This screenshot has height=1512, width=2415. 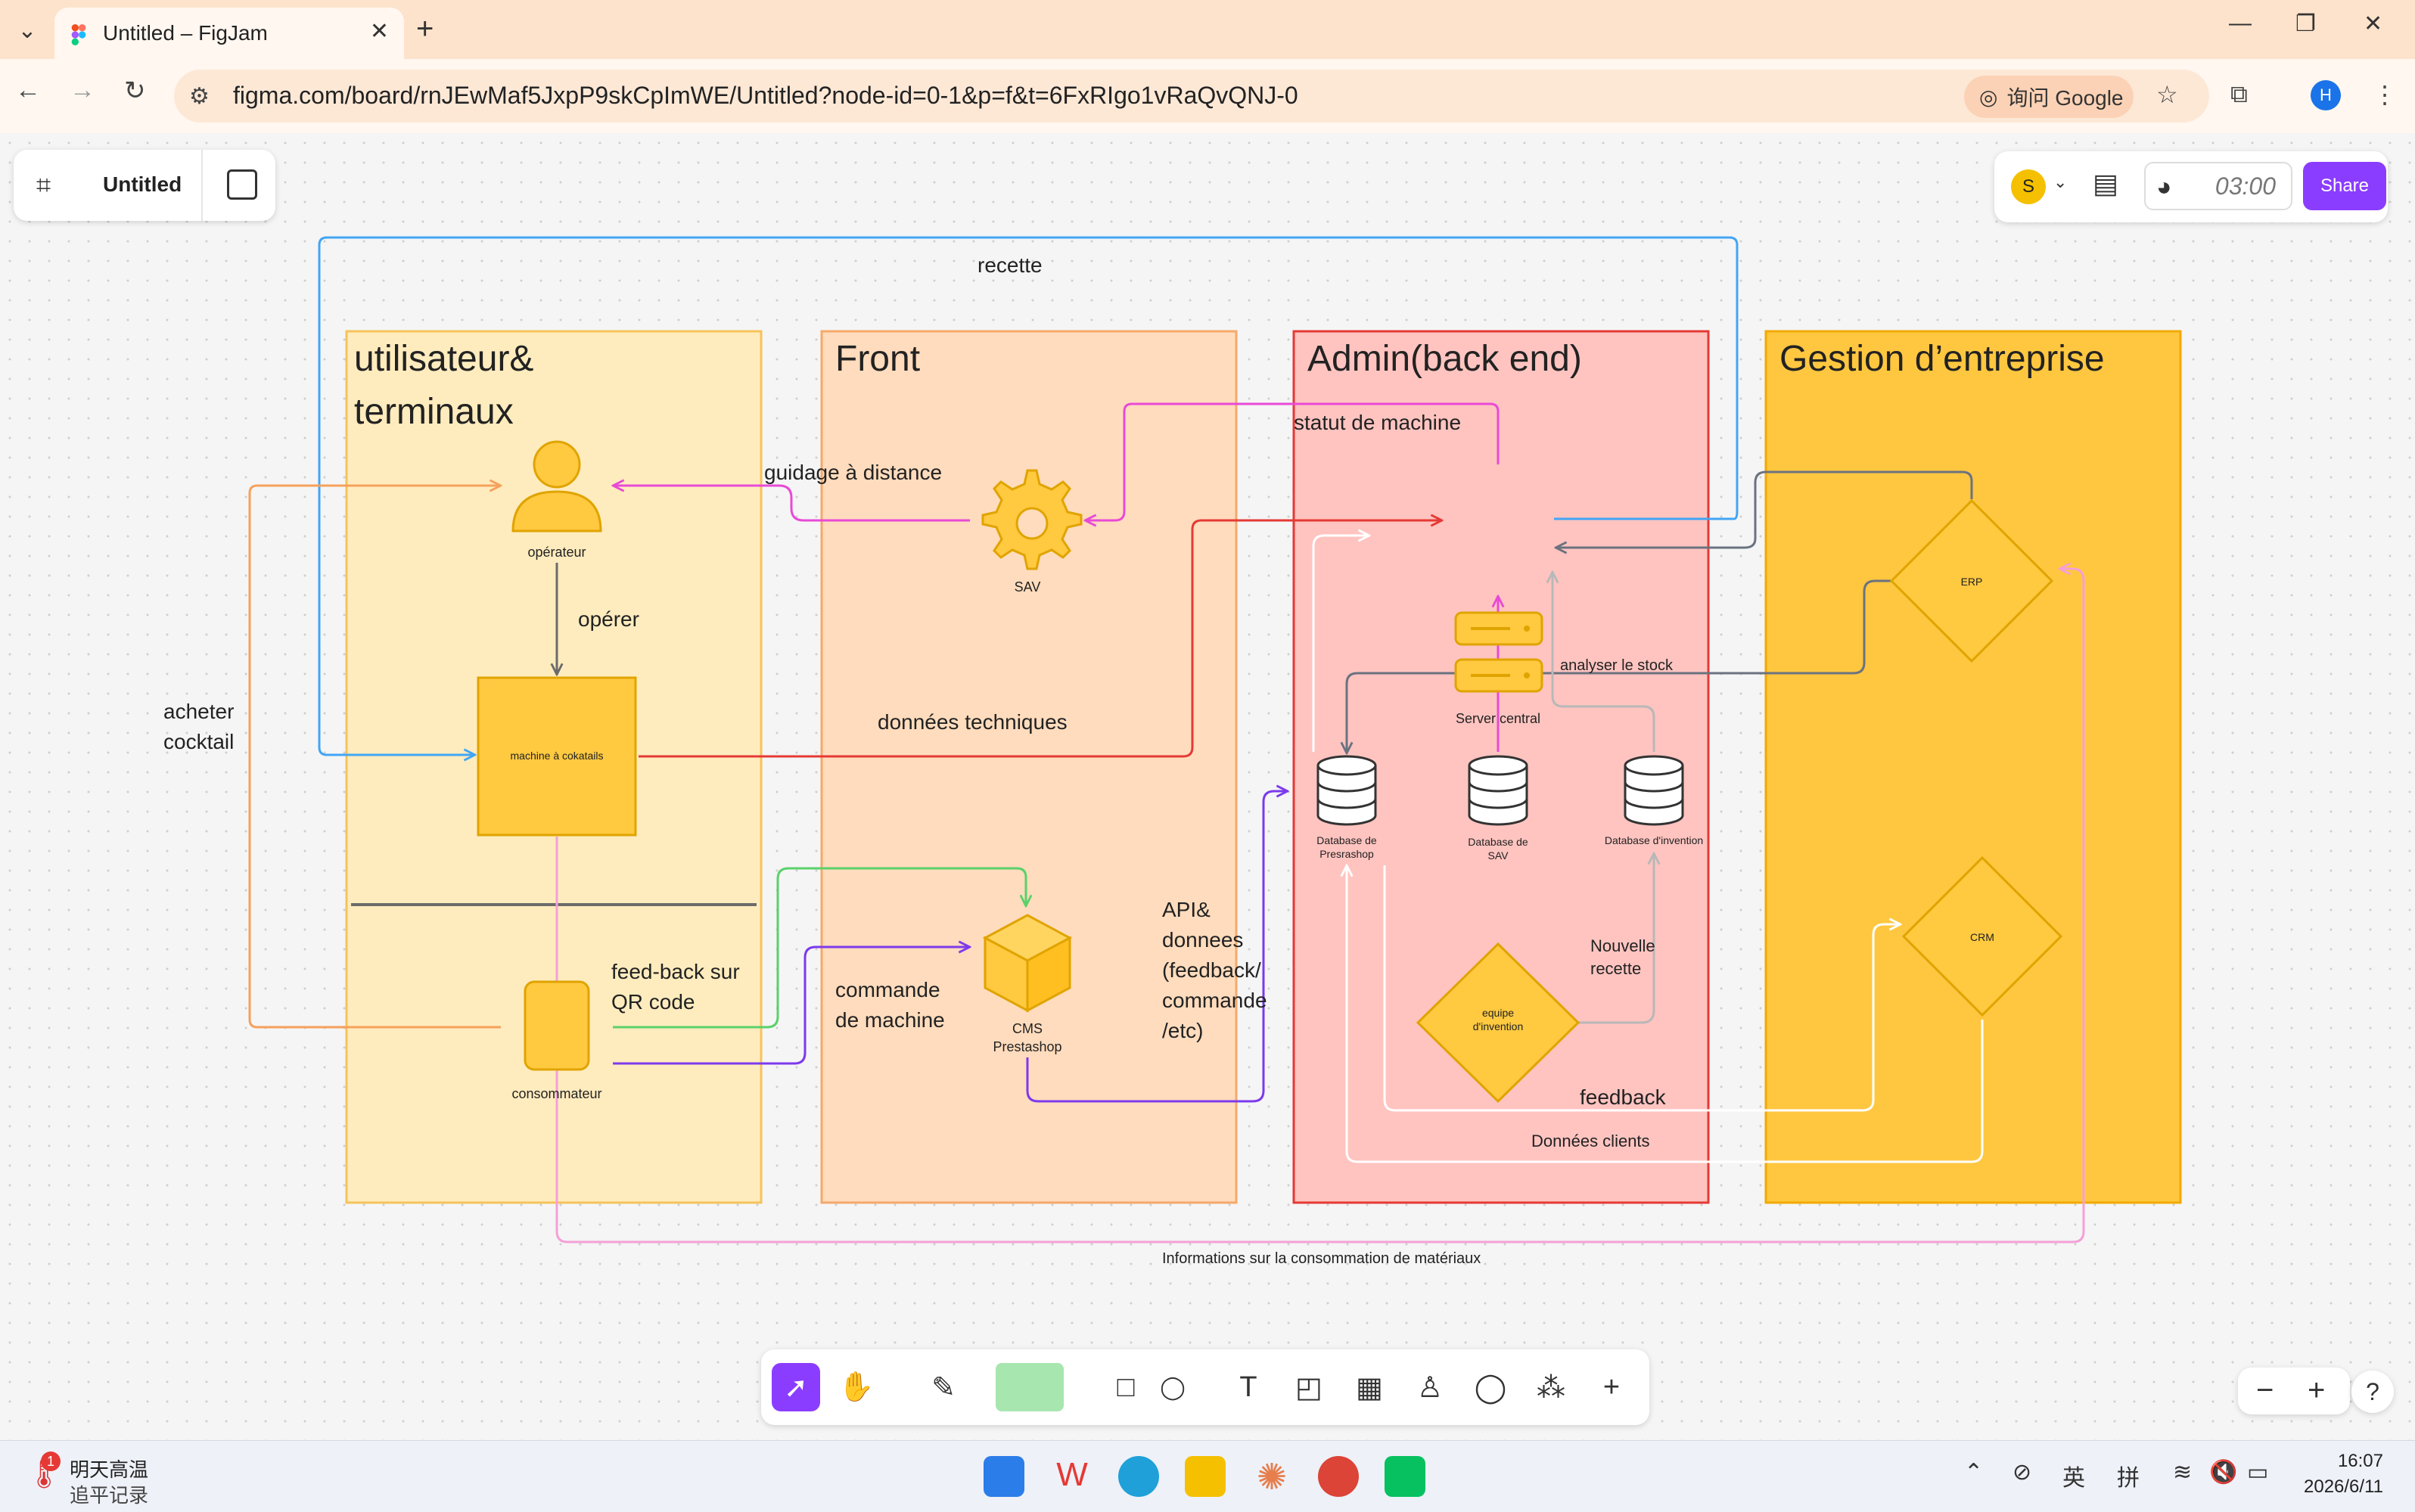 What do you see at coordinates (2105, 184) in the screenshot?
I see `layout-icon: ▤` at bounding box center [2105, 184].